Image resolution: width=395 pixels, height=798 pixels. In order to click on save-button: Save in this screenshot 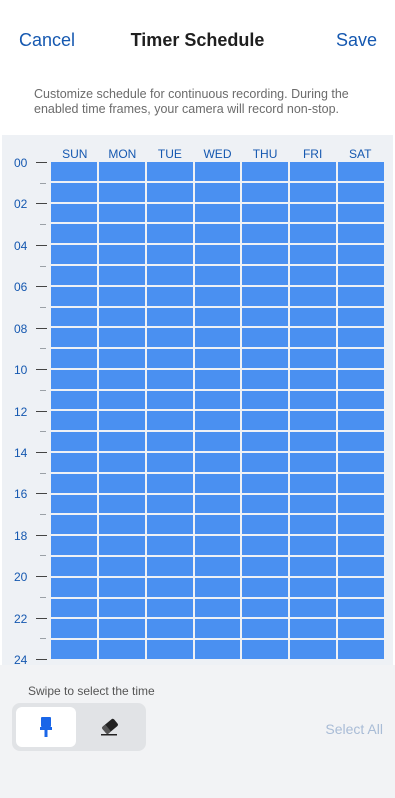, I will do `click(356, 40)`.